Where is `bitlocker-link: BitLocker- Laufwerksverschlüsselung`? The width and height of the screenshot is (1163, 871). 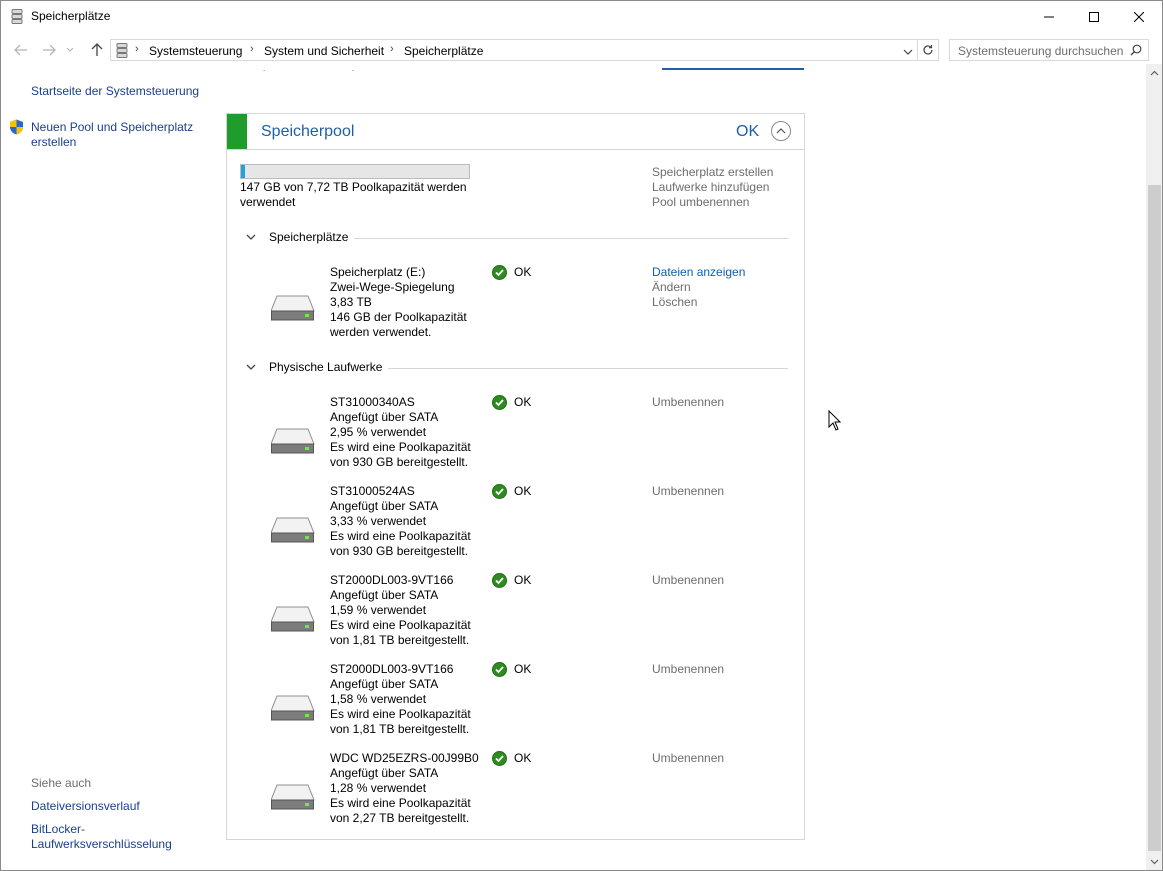 bitlocker-link: BitLocker- Laufwerksverschlüsselung is located at coordinates (101, 837).